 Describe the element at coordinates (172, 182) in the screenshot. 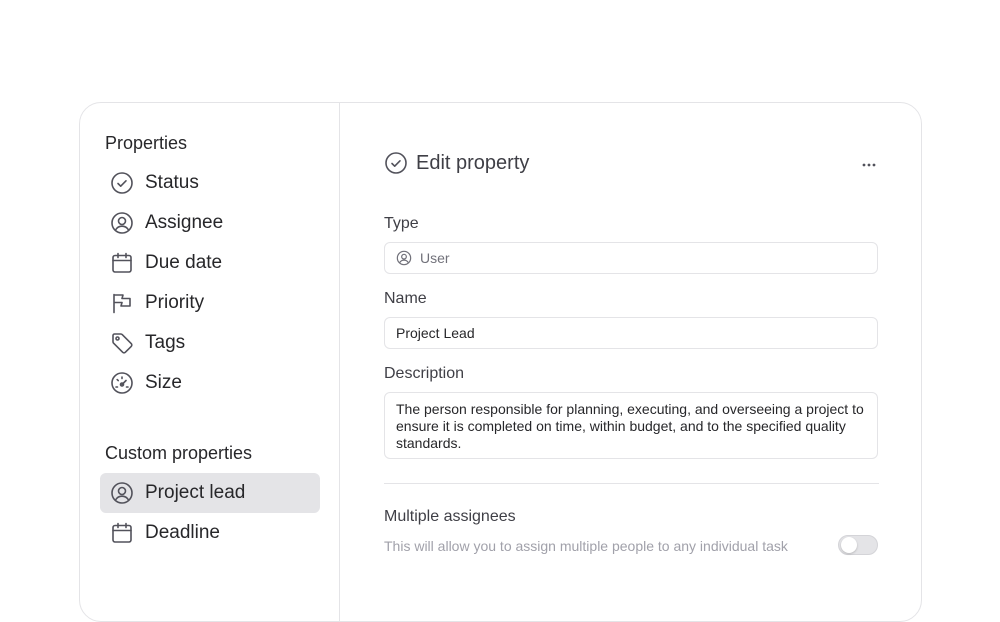

I see `sidebar-item-label: Status` at that location.